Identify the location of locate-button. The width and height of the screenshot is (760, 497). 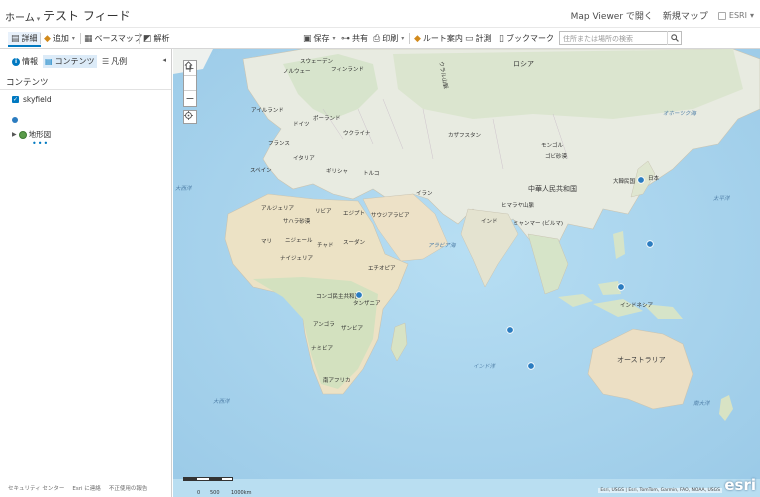
(190, 117).